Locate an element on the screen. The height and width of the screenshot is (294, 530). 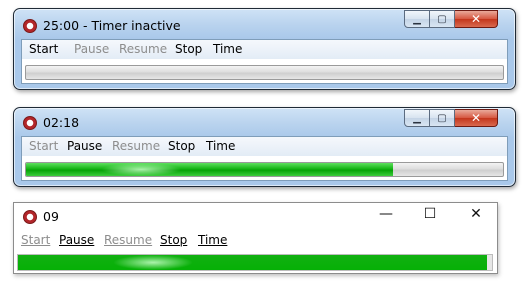
minimize-button: — is located at coordinates (386, 214).